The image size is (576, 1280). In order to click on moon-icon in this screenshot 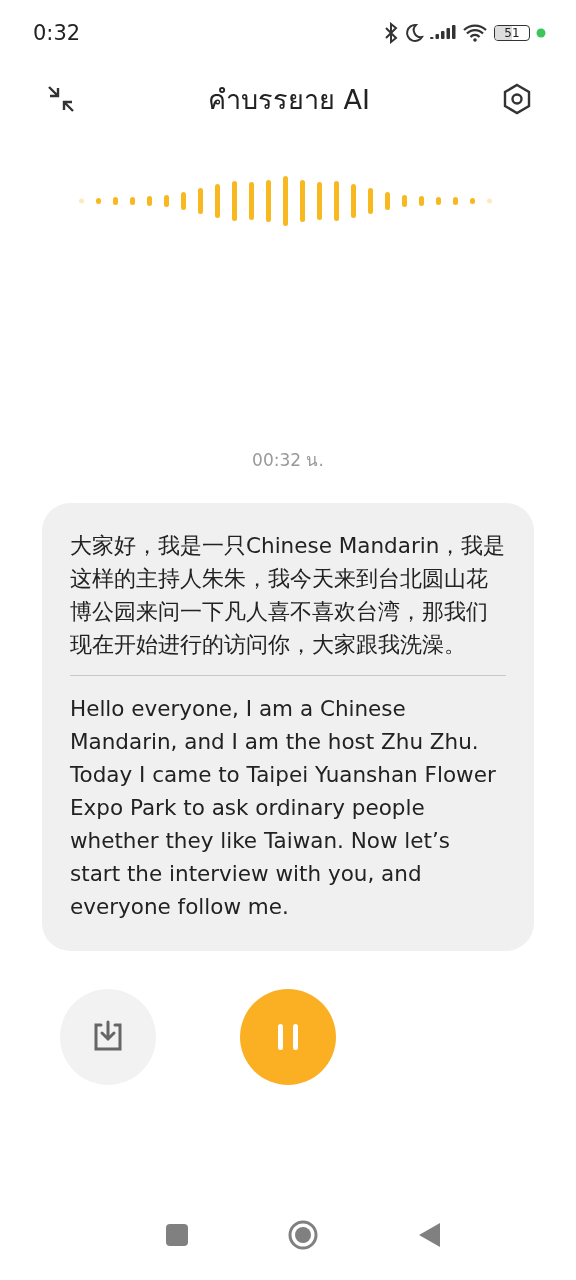, I will do `click(414, 33)`.